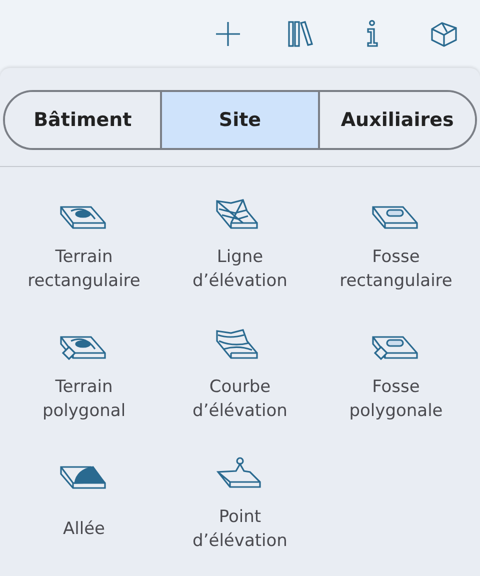 The height and width of the screenshot is (576, 480). What do you see at coordinates (240, 529) in the screenshot?
I see `tool-label: Point d’élévation` at bounding box center [240, 529].